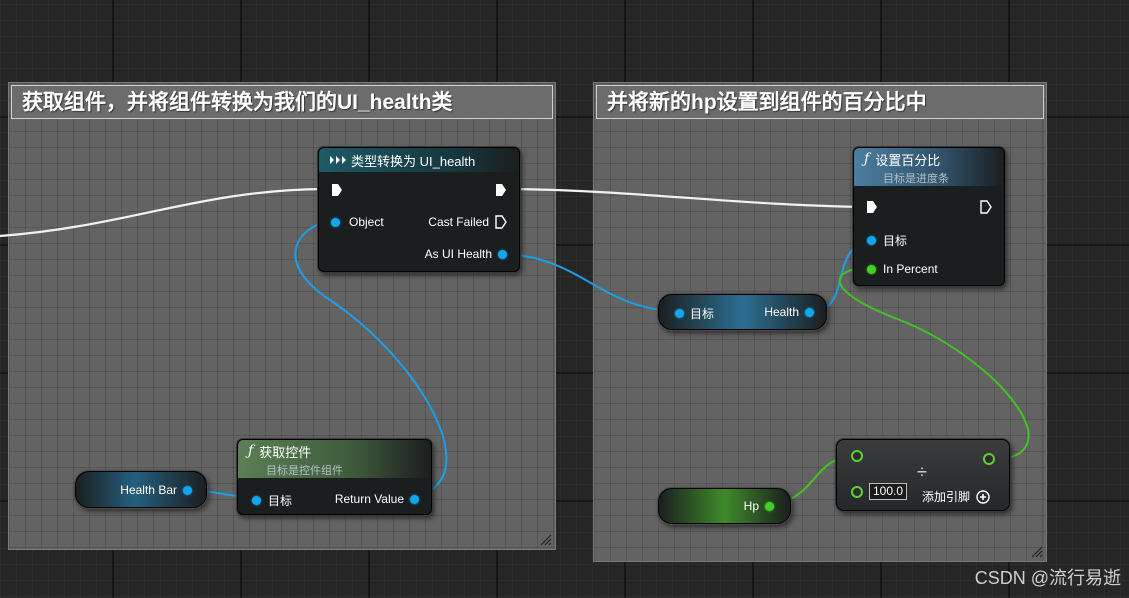  Describe the element at coordinates (148, 490) in the screenshot. I see `health-bar-label: Health Bar` at that location.